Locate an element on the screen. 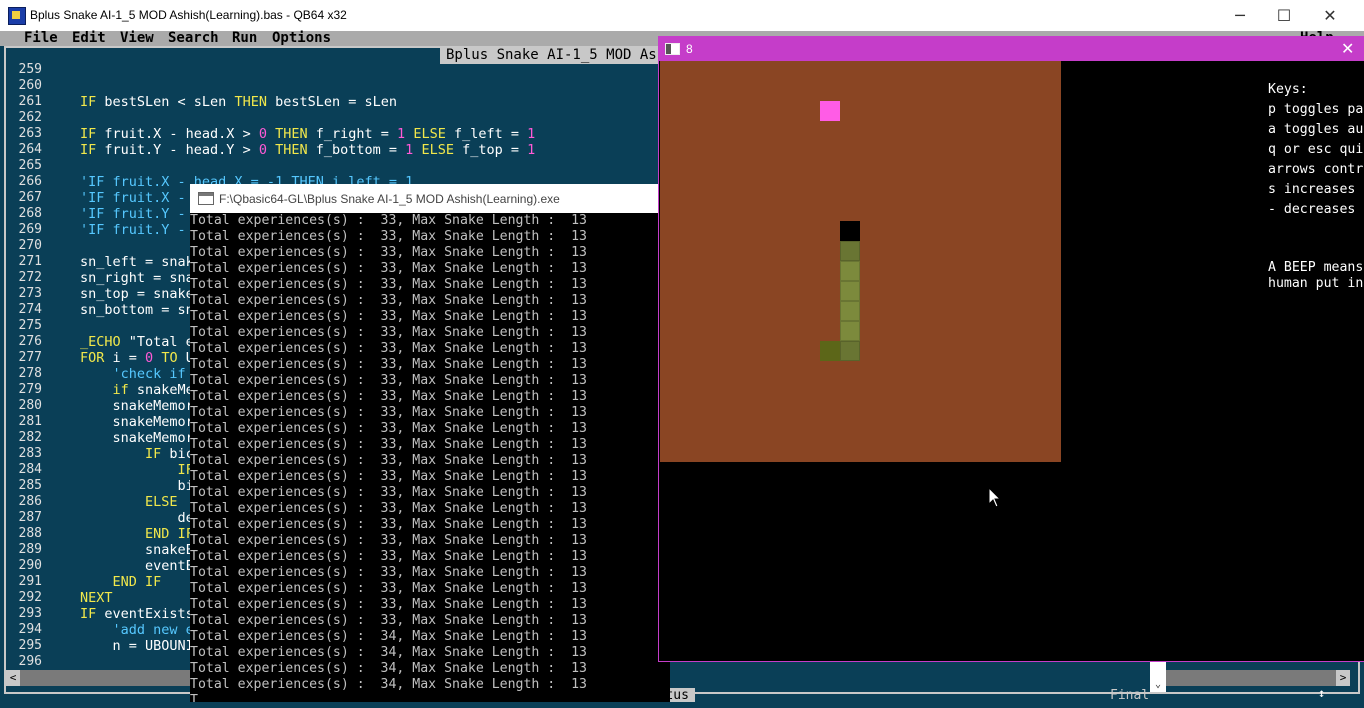 This screenshot has height=708, width=1364. snake-tail is located at coordinates (830, 351).